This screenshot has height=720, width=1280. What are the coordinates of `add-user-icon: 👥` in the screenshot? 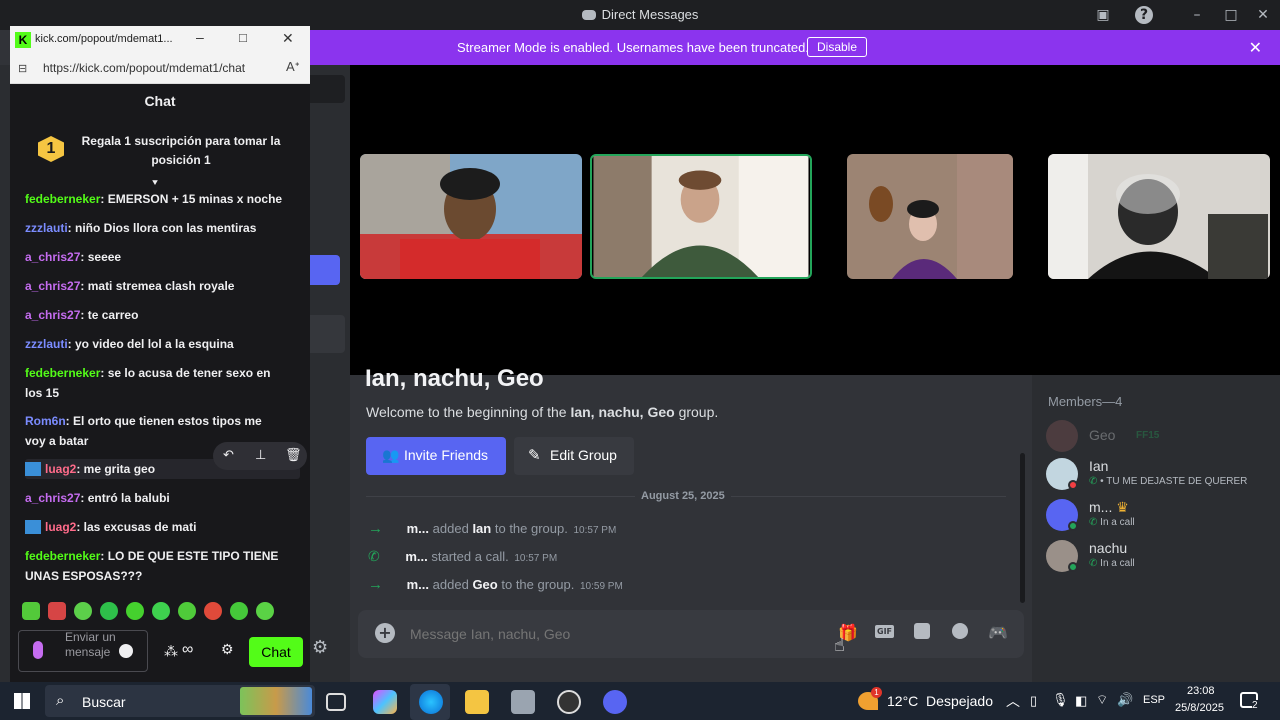 It's located at (391, 455).